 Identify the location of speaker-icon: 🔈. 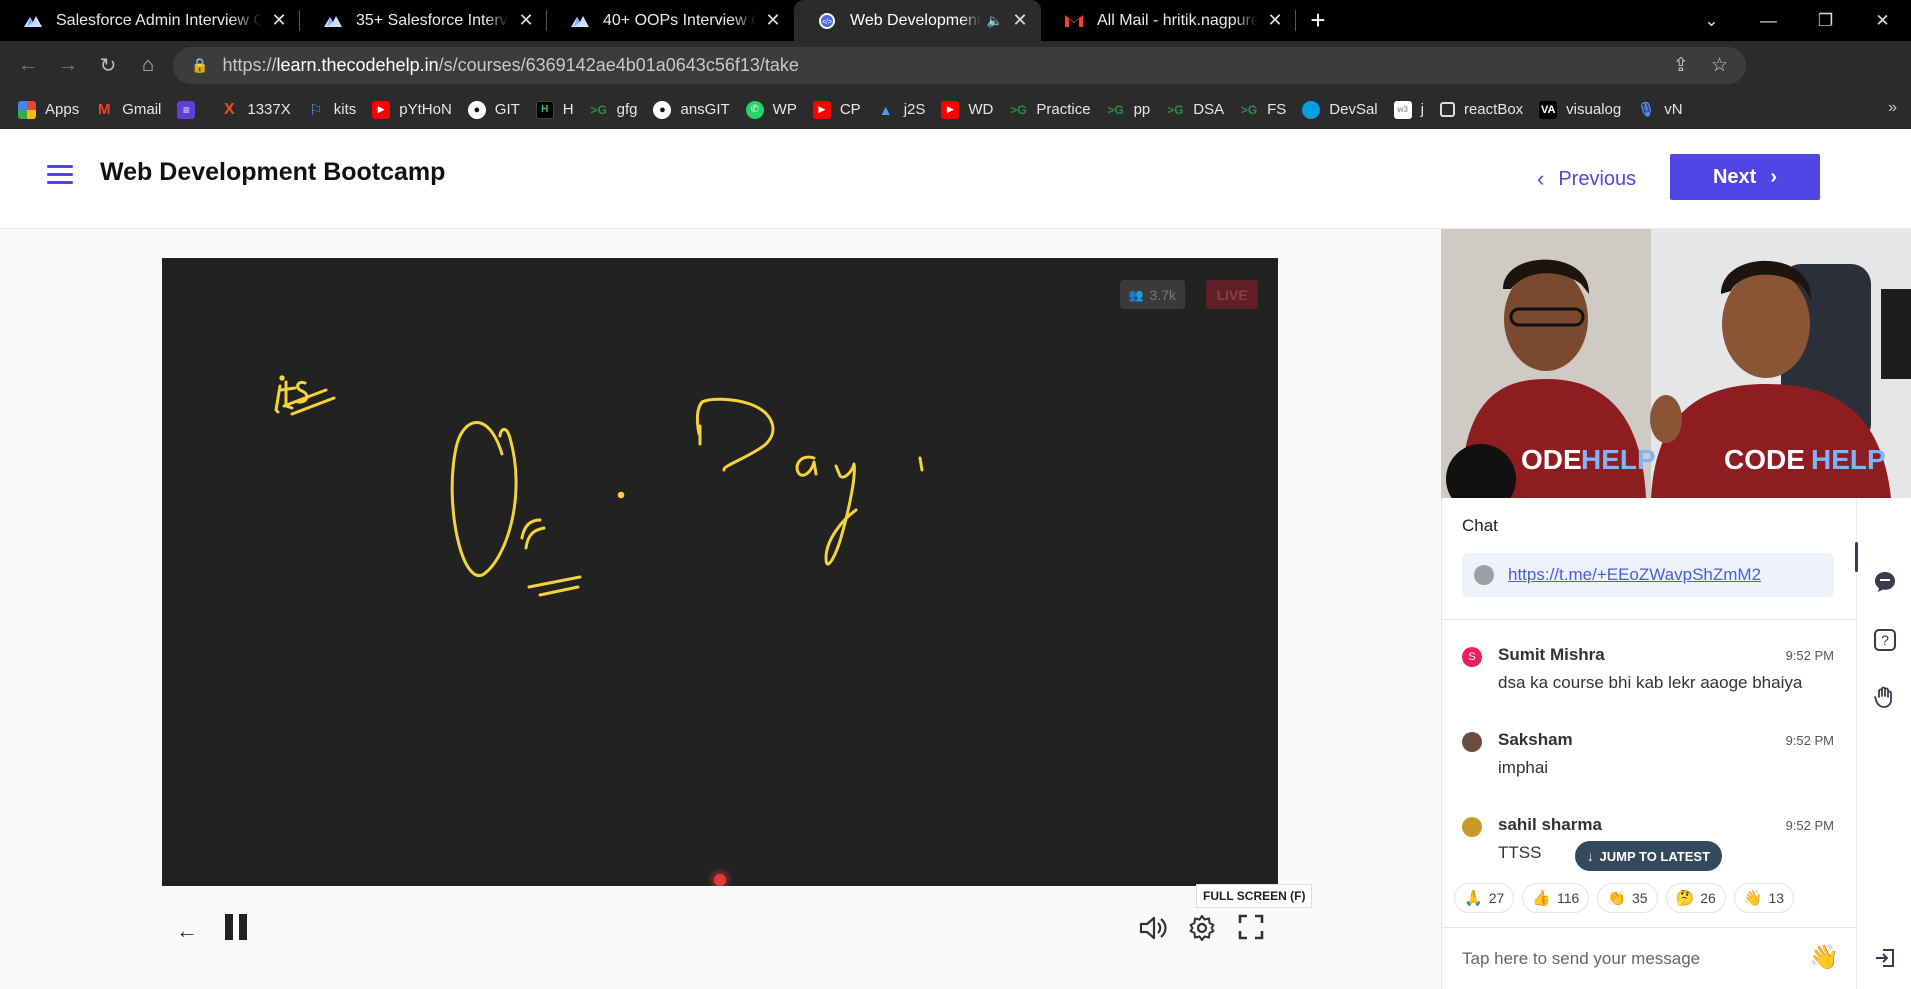
(995, 21).